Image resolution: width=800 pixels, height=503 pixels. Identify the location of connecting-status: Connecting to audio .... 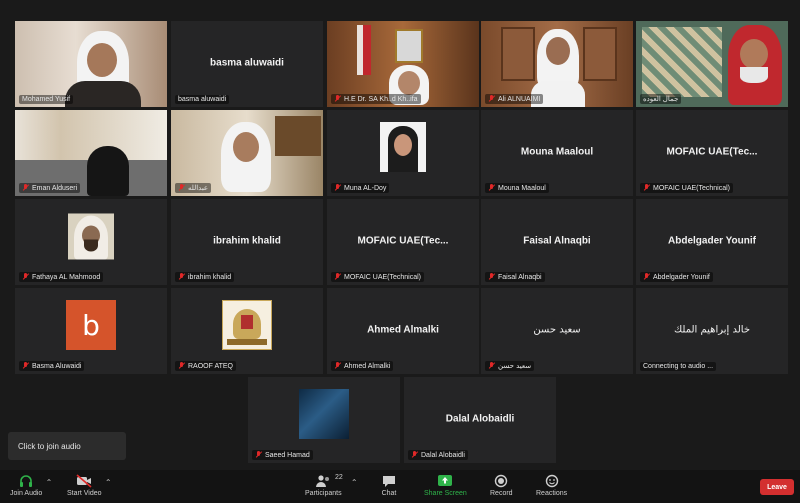
(678, 366).